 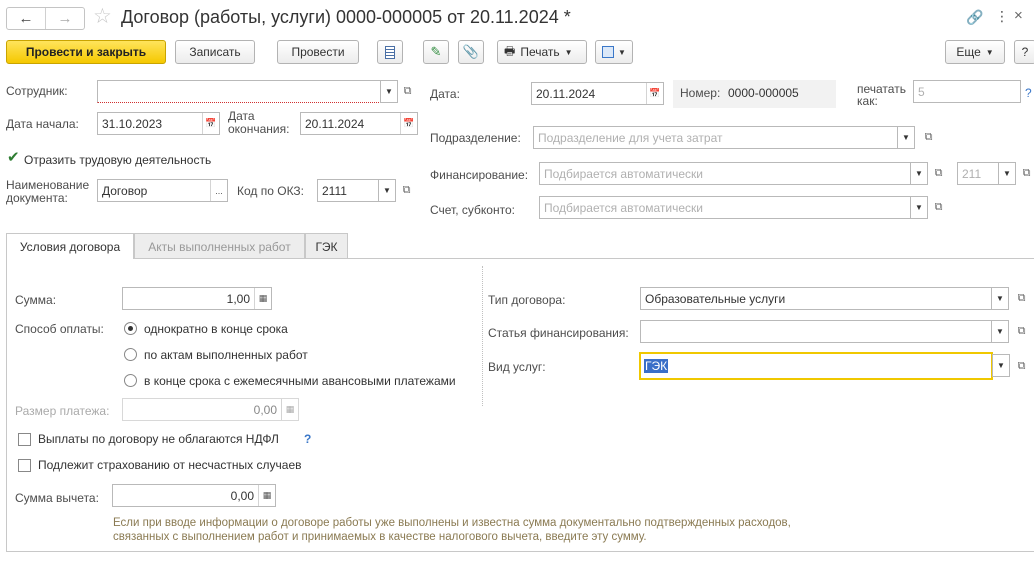 What do you see at coordinates (194, 495) in the screenshot?
I see `deduction-field: 0,00 ▦` at bounding box center [194, 495].